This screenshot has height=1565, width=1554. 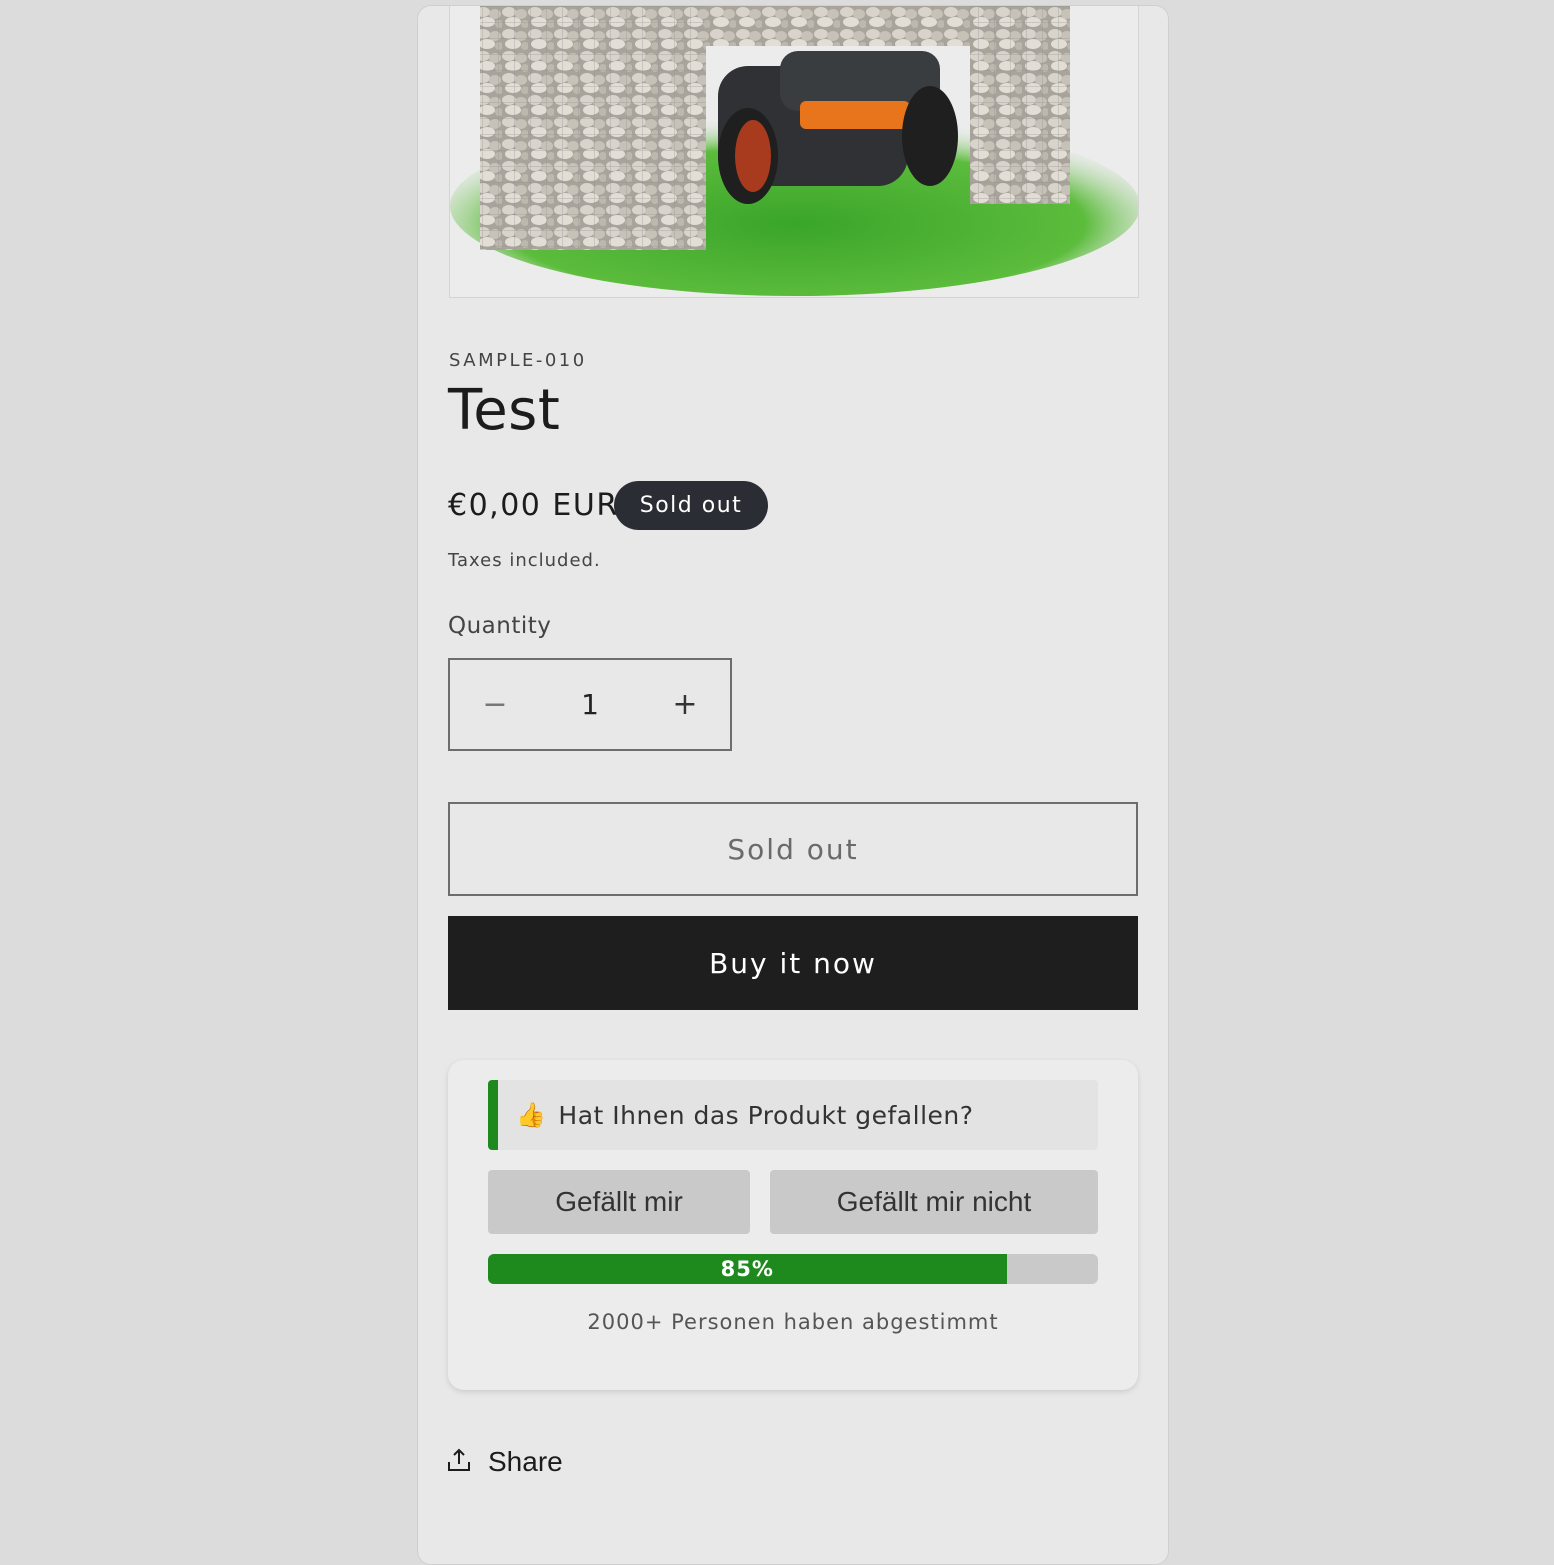 What do you see at coordinates (691, 505) in the screenshot?
I see `sold-out-badge: Sold out` at bounding box center [691, 505].